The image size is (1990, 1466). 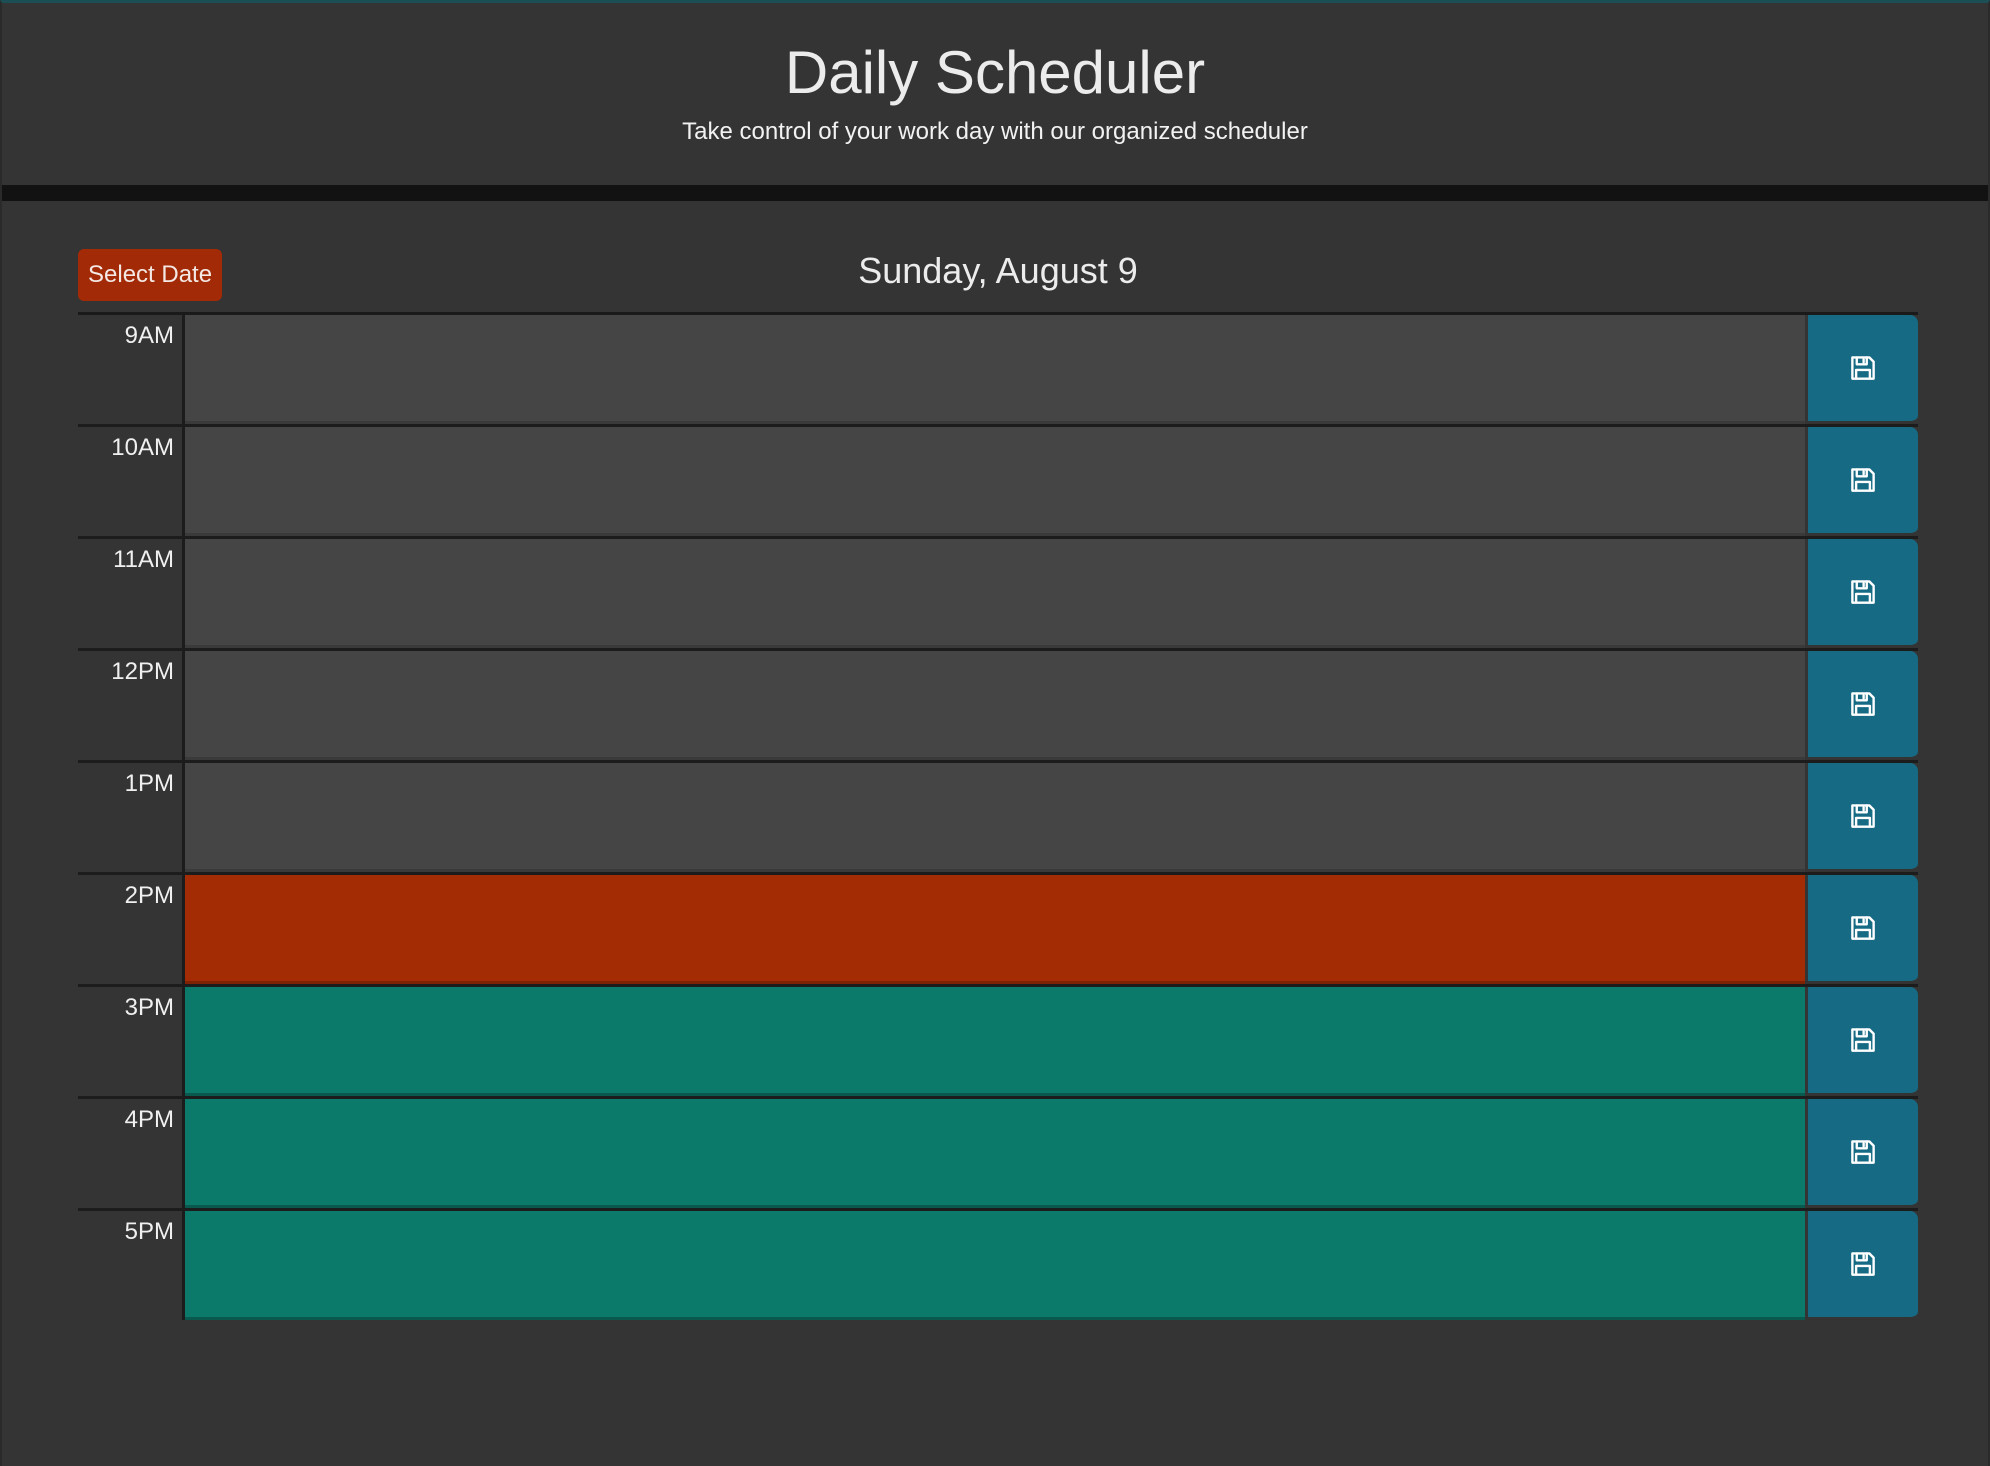 What do you see at coordinates (995, 481) in the screenshot?
I see `event-description-input-10am` at bounding box center [995, 481].